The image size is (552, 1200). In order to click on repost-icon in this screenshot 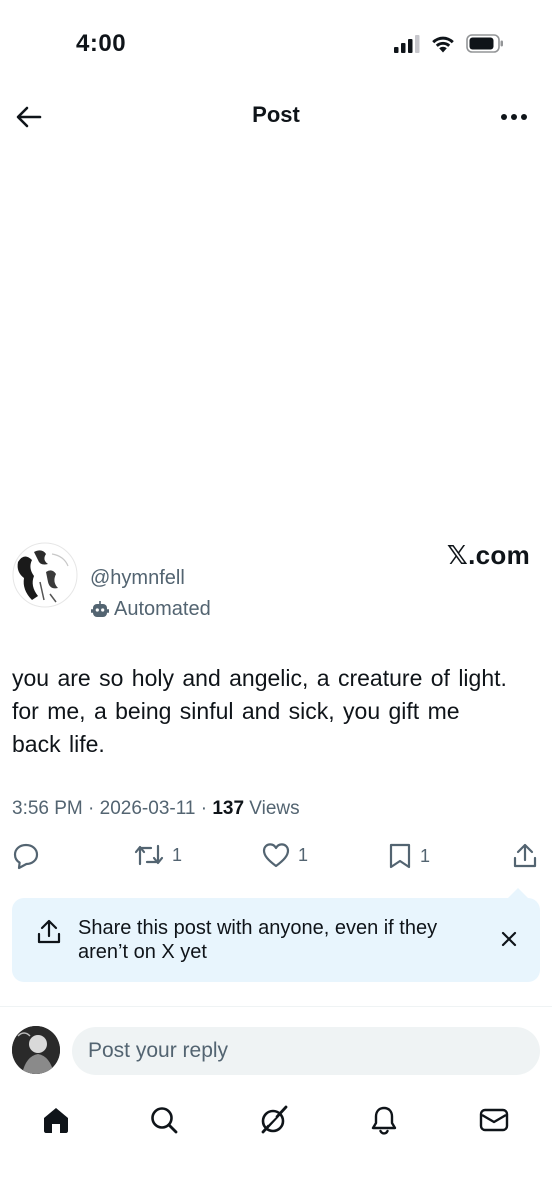, I will do `click(149, 855)`.